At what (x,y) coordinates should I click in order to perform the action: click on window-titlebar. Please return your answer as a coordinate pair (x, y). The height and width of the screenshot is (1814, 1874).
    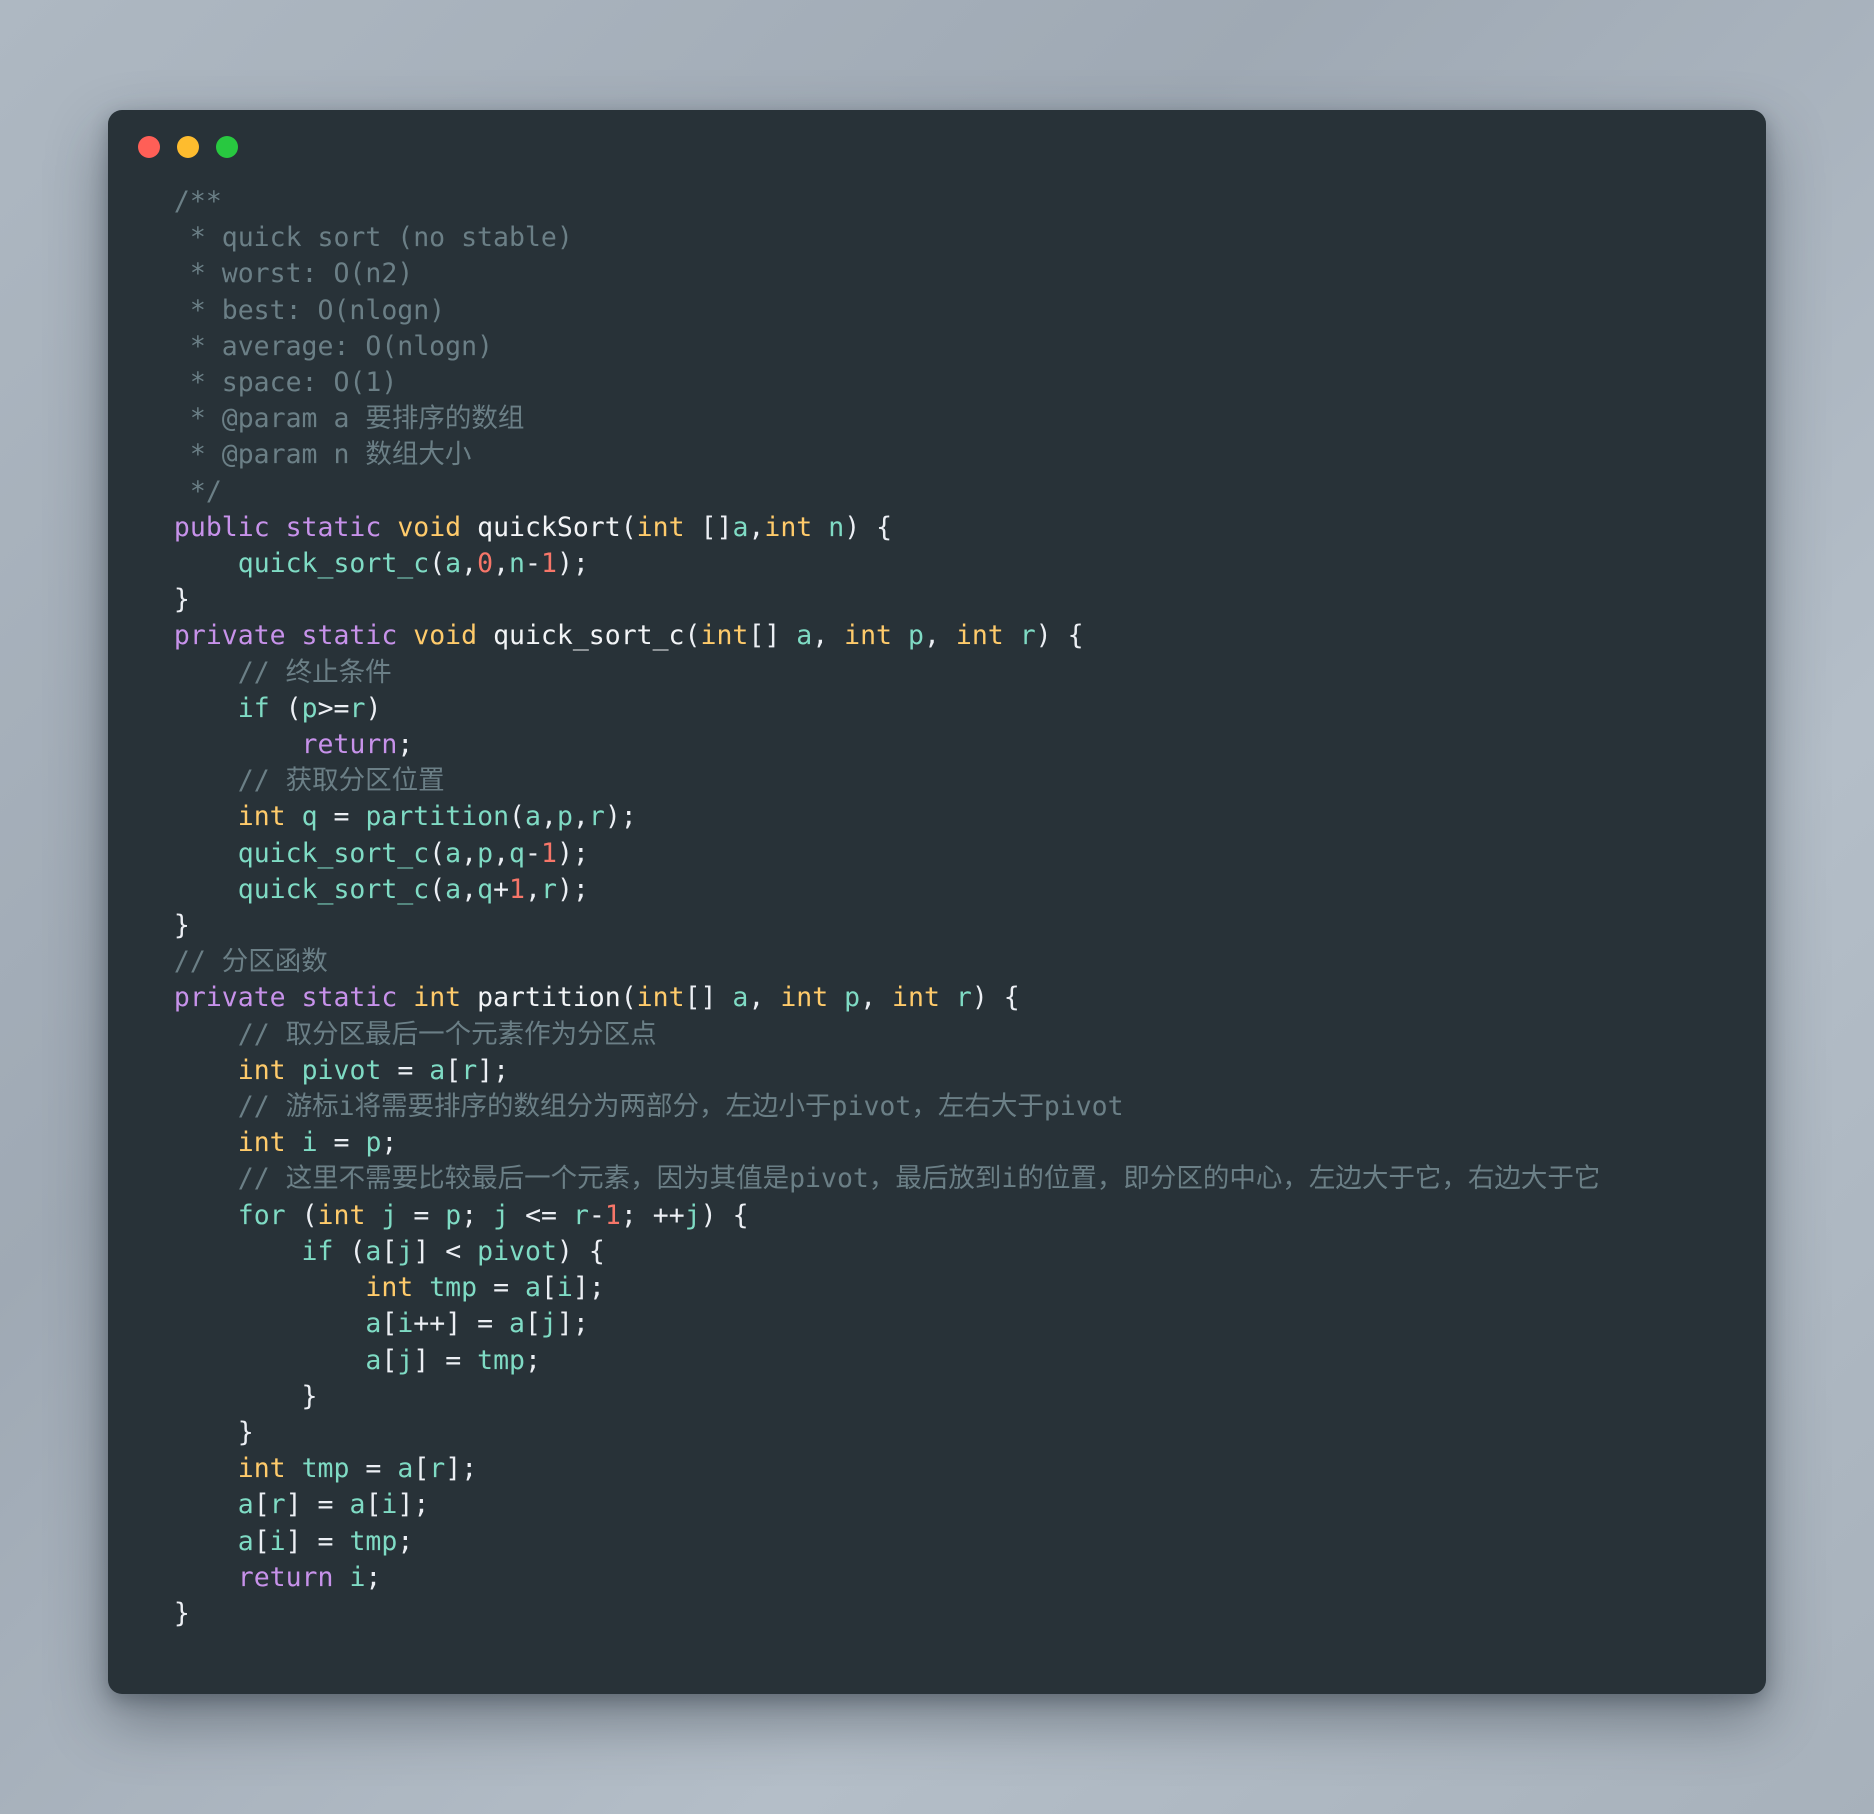
    Looking at the image, I should click on (937, 147).